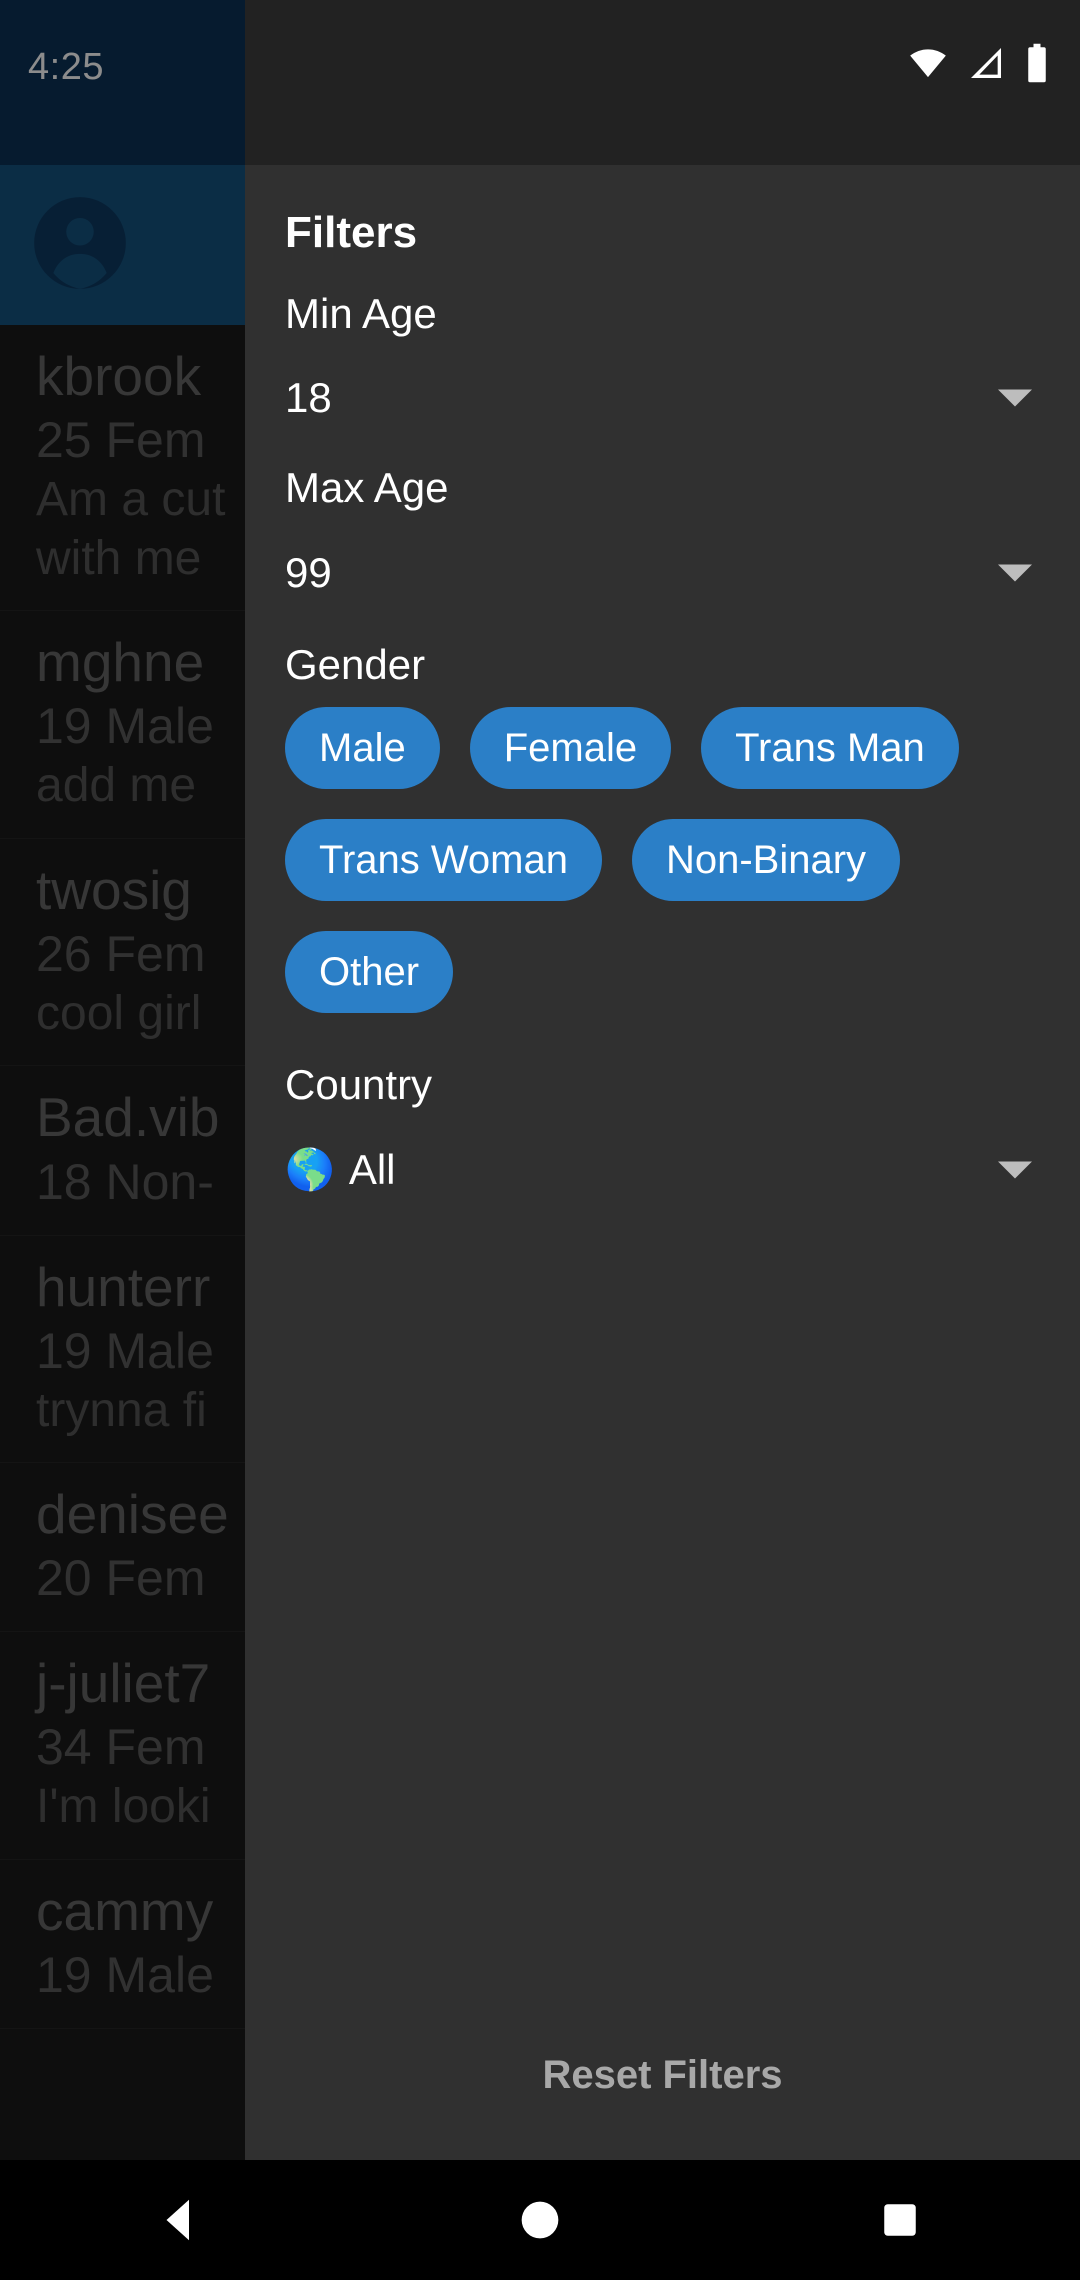  I want to click on globe-americas-icon: 🌎, so click(310, 1169).